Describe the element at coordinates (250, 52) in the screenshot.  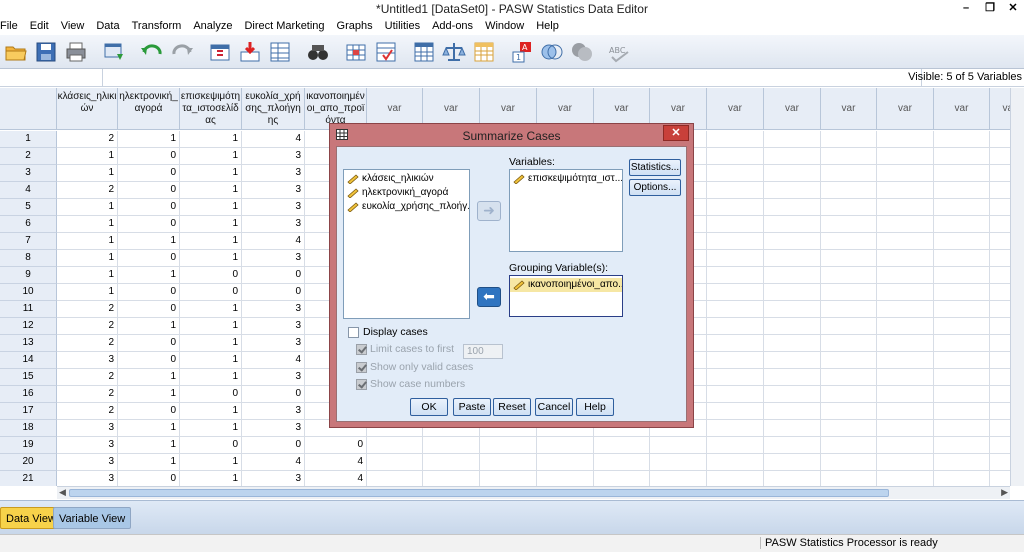
I see `goto-variable-icon` at that location.